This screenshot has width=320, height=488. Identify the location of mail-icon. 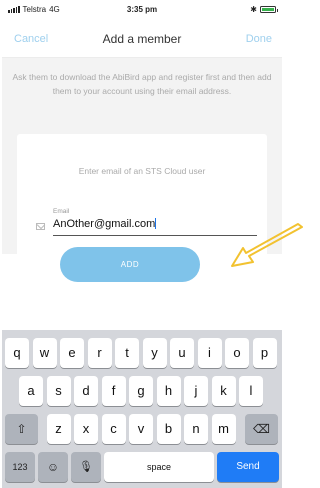
(40, 226).